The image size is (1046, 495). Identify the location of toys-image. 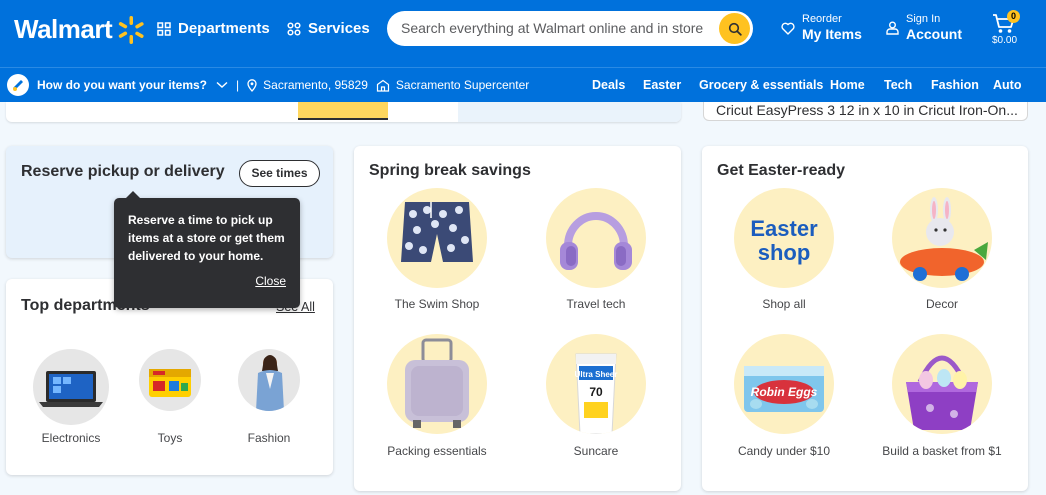
(170, 380).